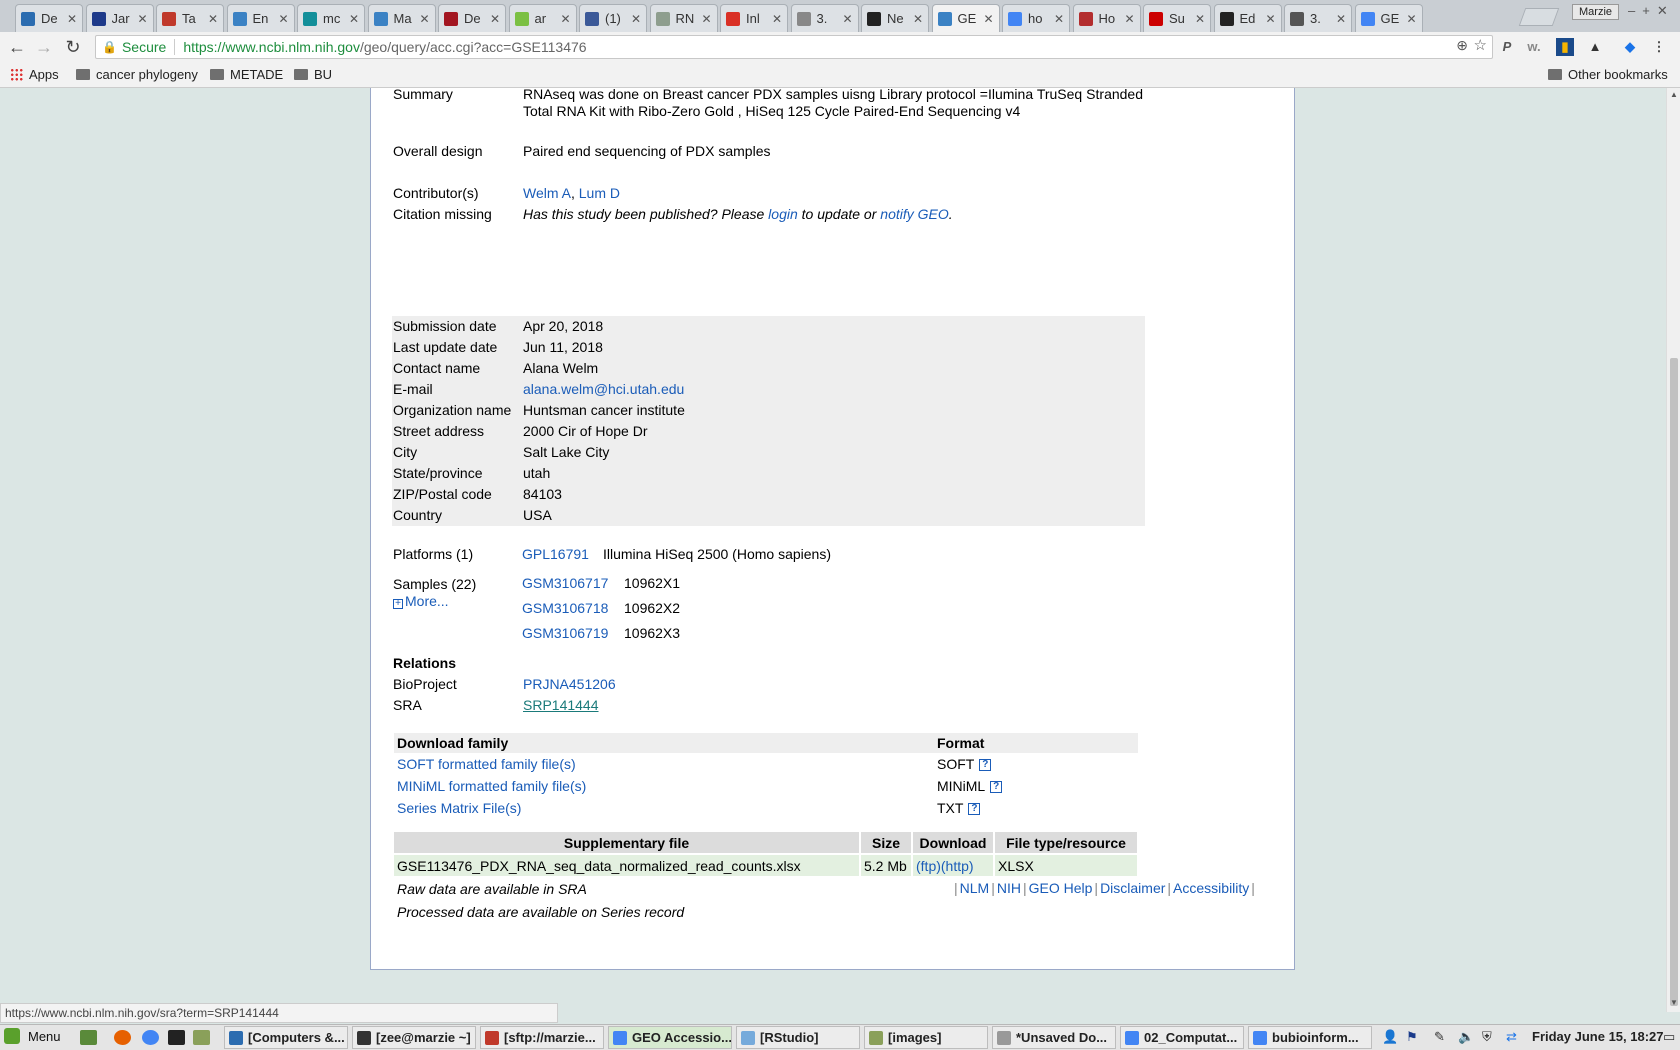 The width and height of the screenshot is (1680, 1050). What do you see at coordinates (561, 705) in the screenshot?
I see `sra-link: SRP141444` at bounding box center [561, 705].